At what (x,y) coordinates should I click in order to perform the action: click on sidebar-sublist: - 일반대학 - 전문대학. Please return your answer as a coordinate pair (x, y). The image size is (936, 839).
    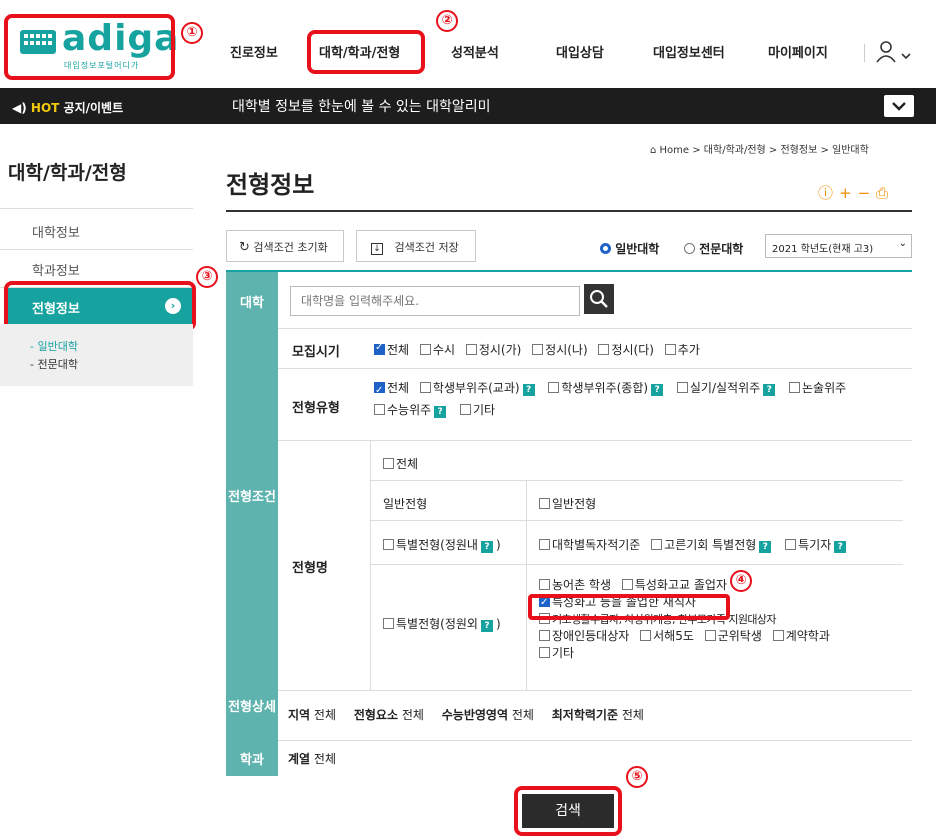
    Looking at the image, I should click on (96, 355).